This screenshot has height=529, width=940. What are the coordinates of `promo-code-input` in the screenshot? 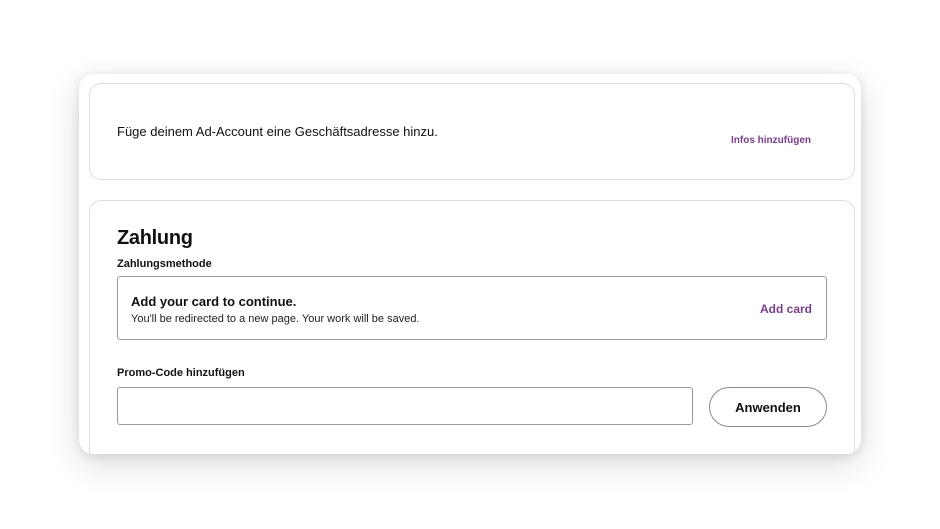 It's located at (405, 406).